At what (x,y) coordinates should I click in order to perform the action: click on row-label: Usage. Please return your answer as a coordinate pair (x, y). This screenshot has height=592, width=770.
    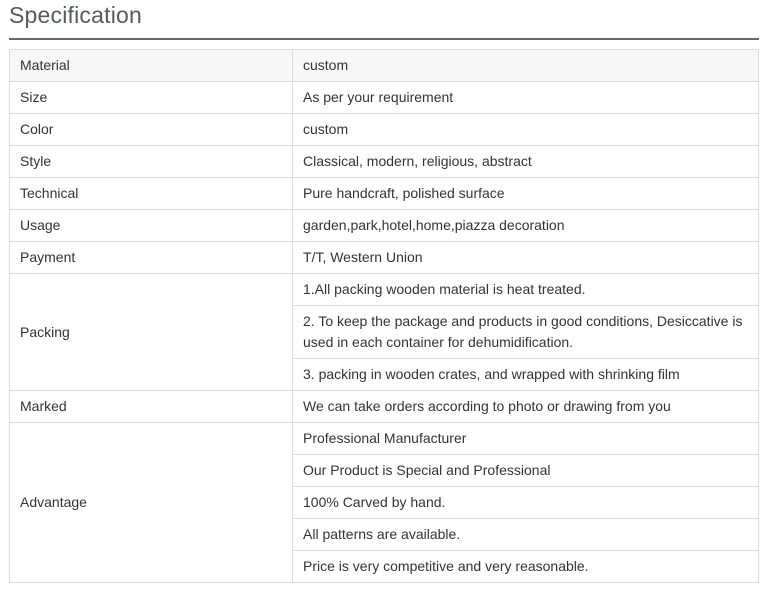
    Looking at the image, I should click on (151, 225).